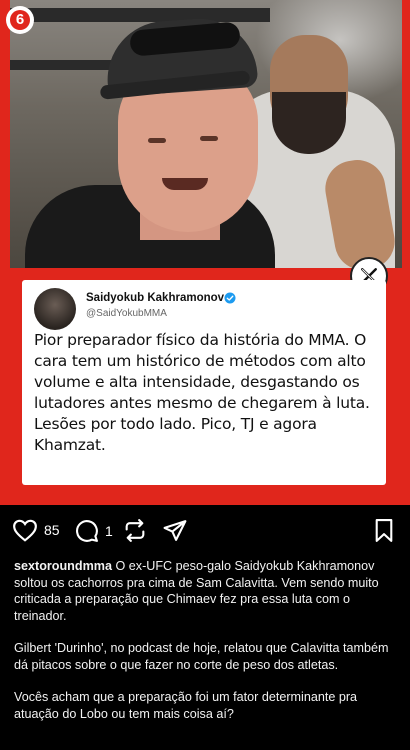  Describe the element at coordinates (230, 297) in the screenshot. I see `verified-icon` at that location.